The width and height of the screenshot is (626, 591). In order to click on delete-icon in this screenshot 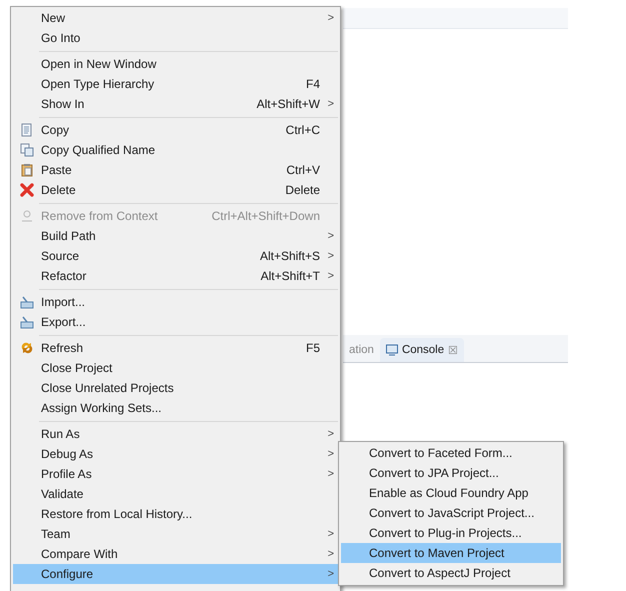, I will do `click(27, 190)`.